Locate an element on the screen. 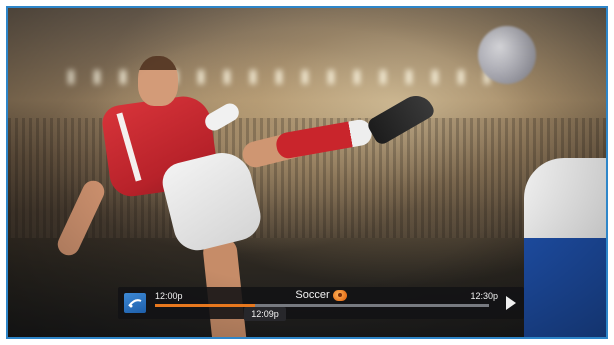  progress-bar is located at coordinates (322, 305).